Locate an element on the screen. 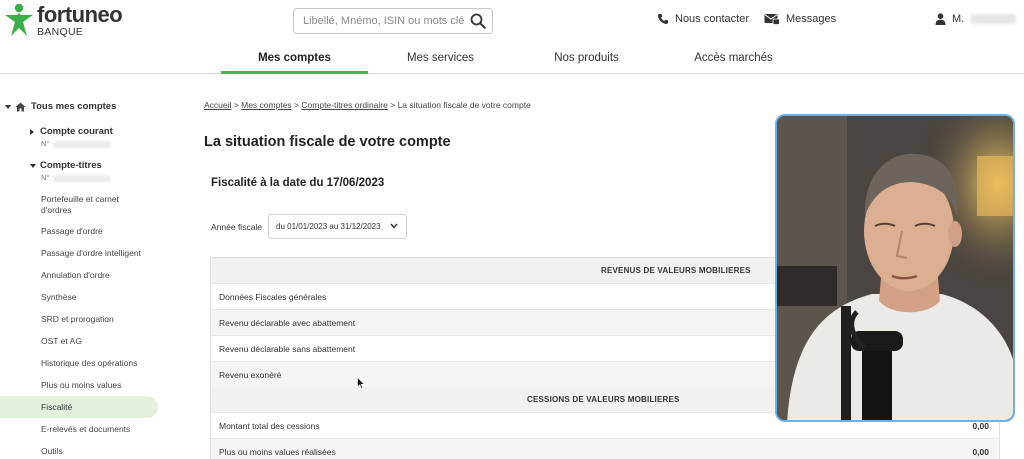  contact-label: Nous contacter is located at coordinates (712, 19).